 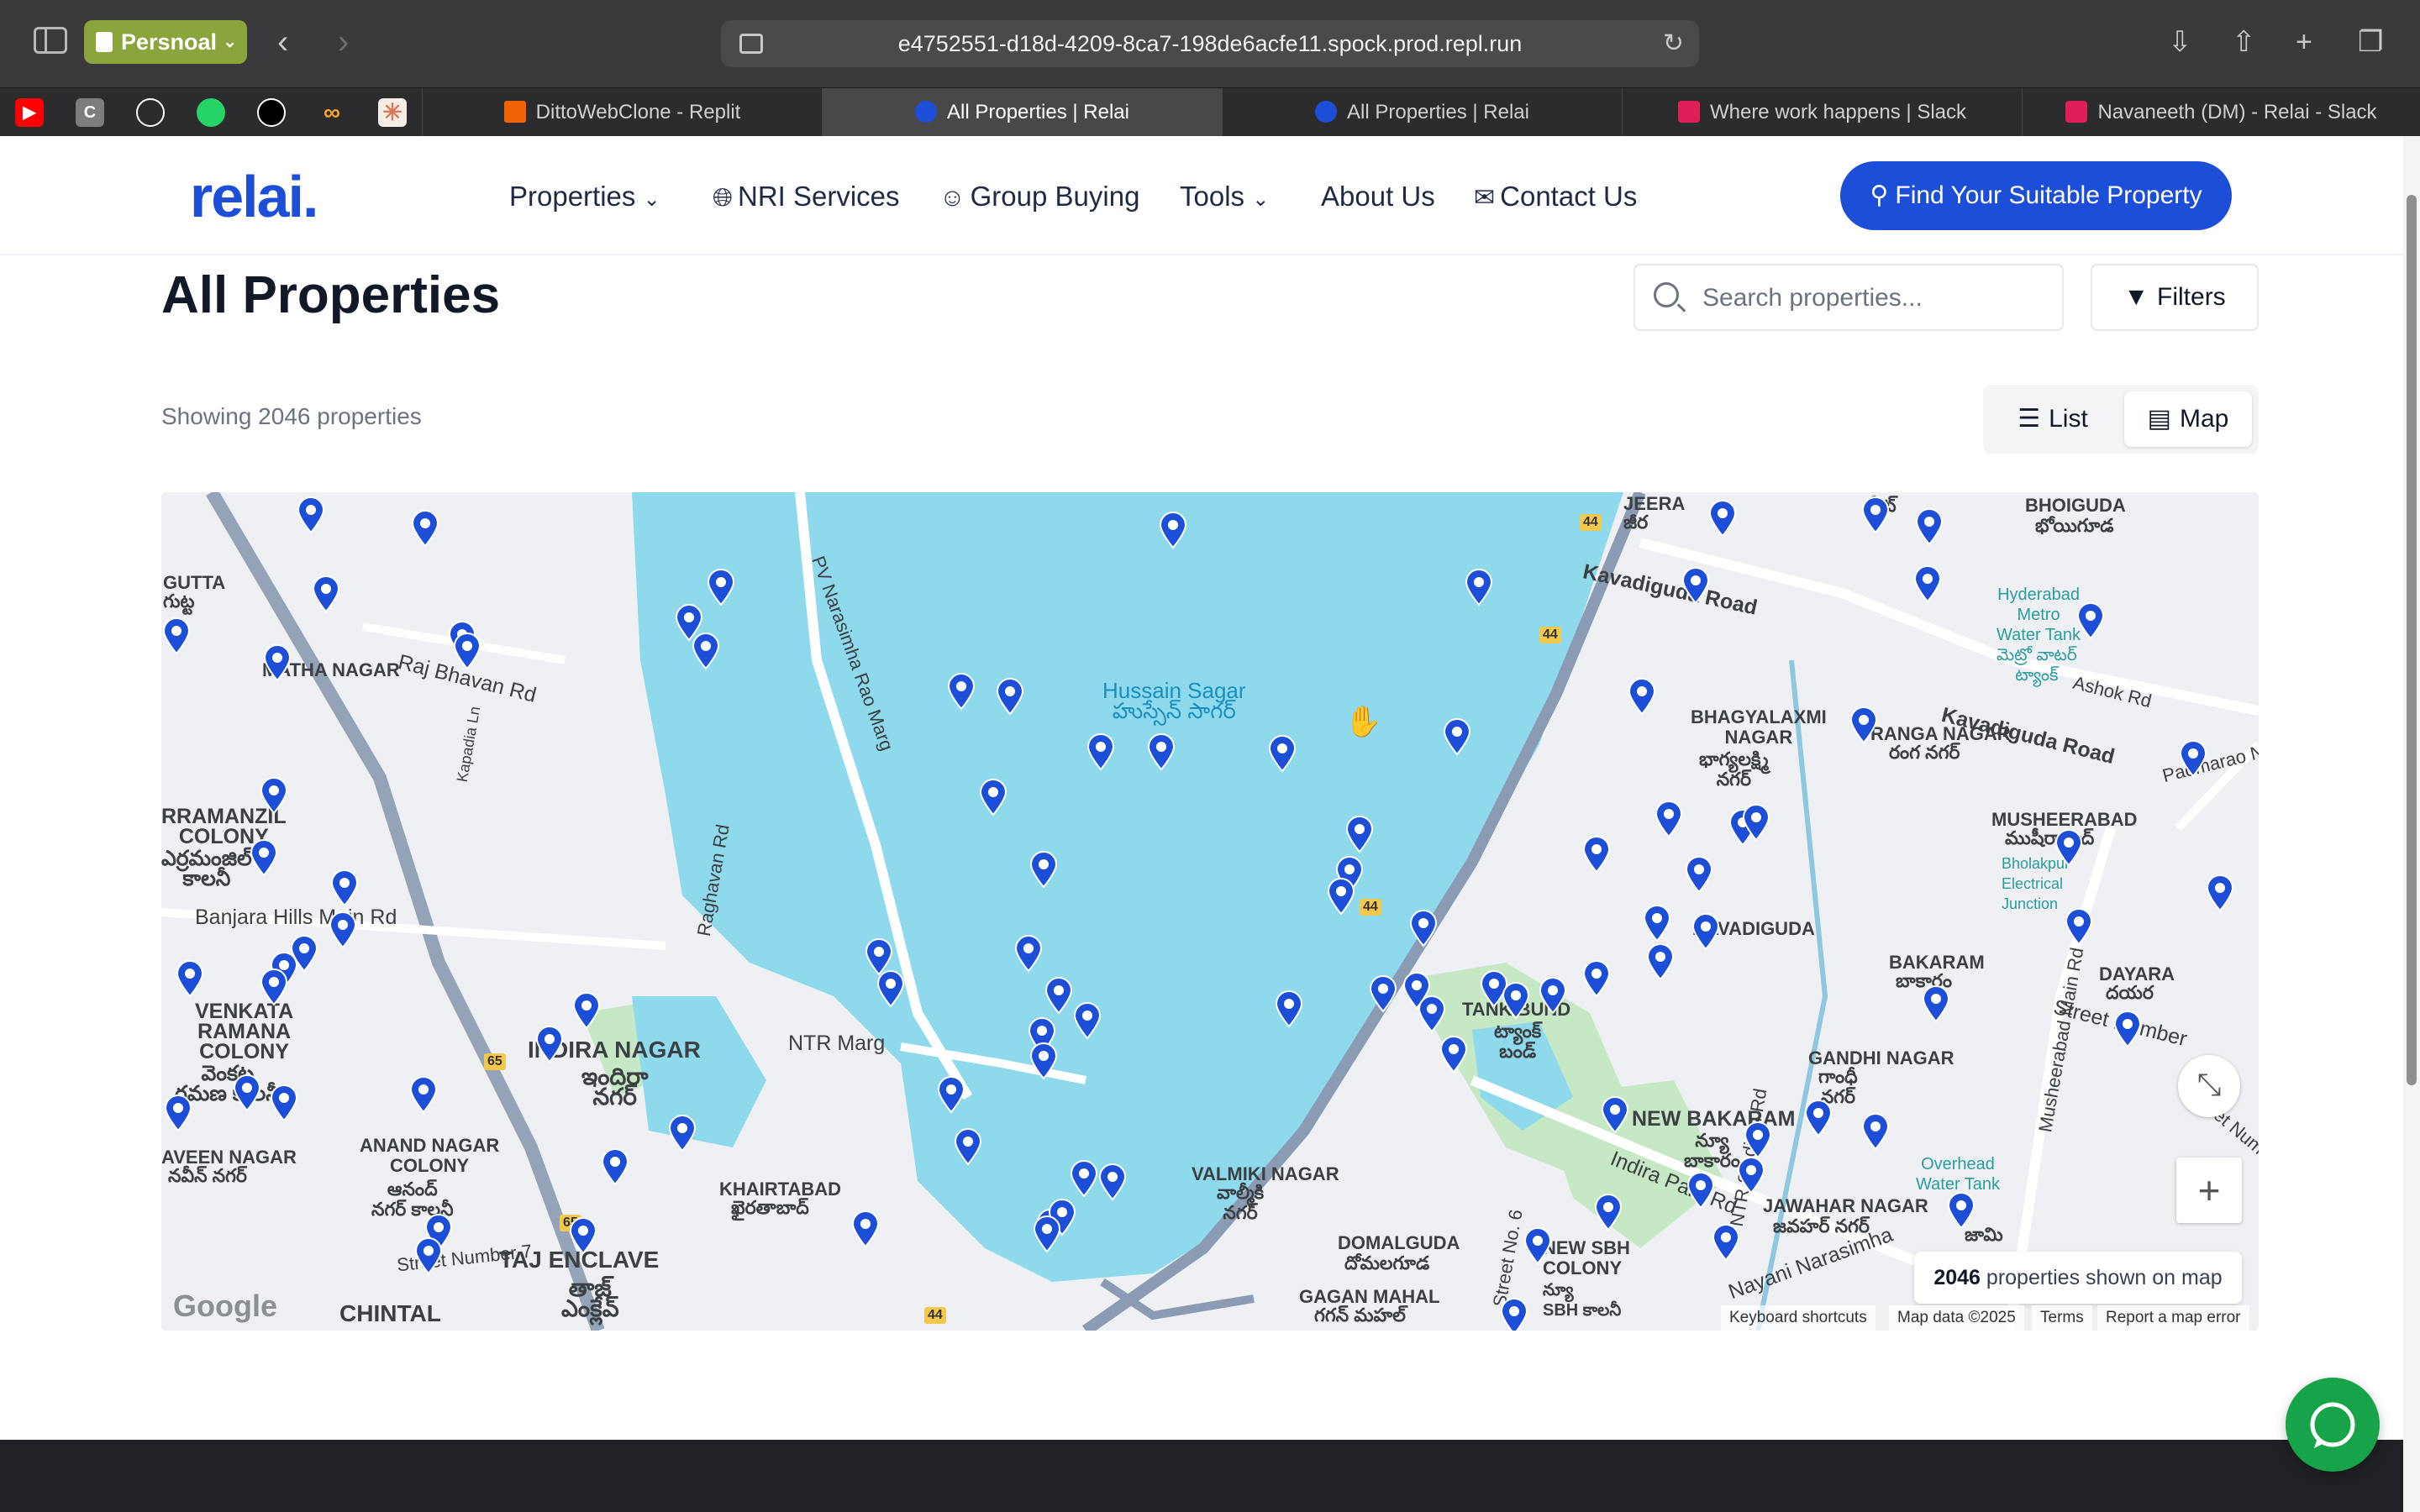 What do you see at coordinates (2333, 1425) in the screenshot?
I see `chat-button` at bounding box center [2333, 1425].